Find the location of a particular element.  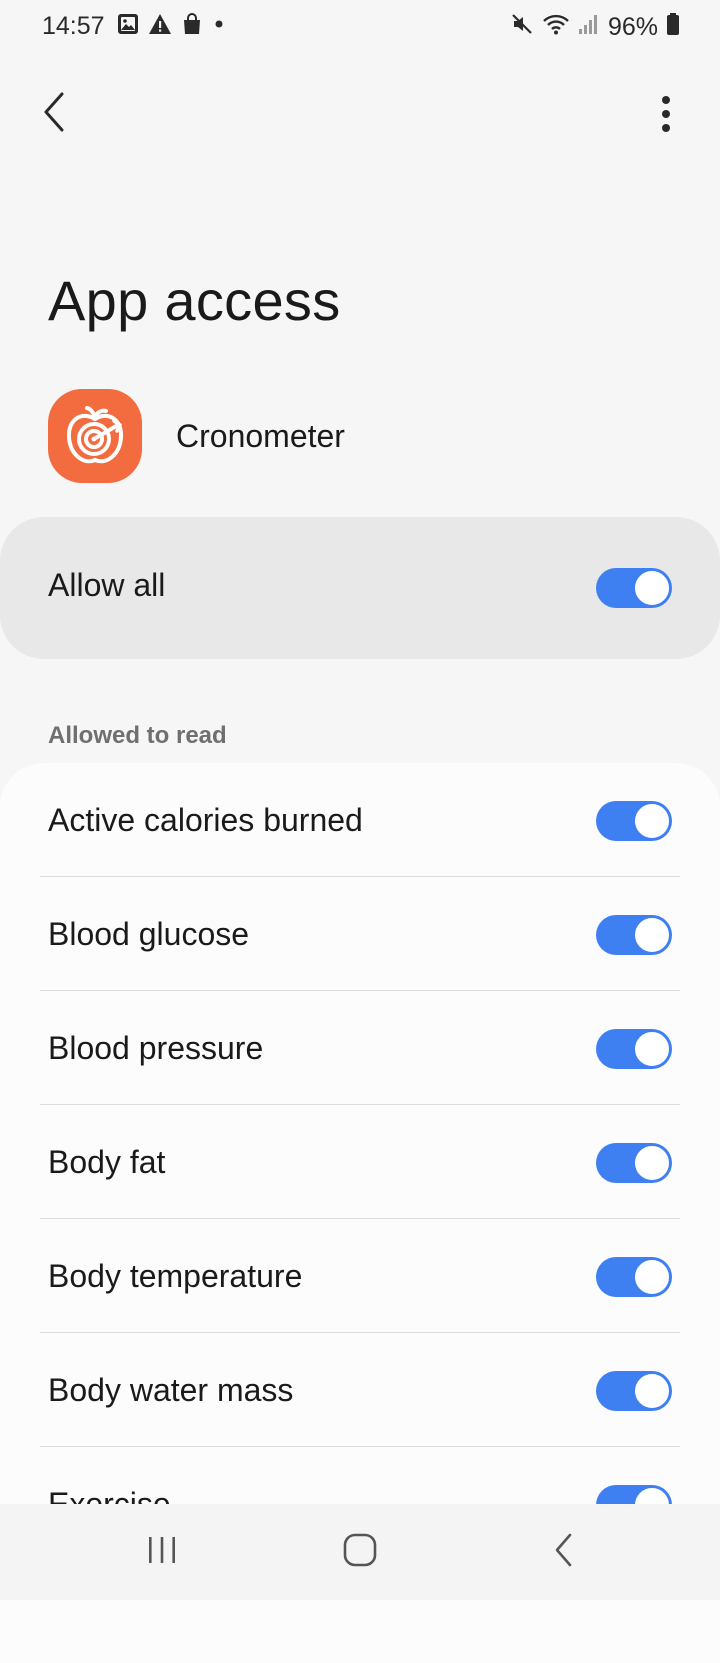

permission-label: Body fat is located at coordinates (107, 1162).